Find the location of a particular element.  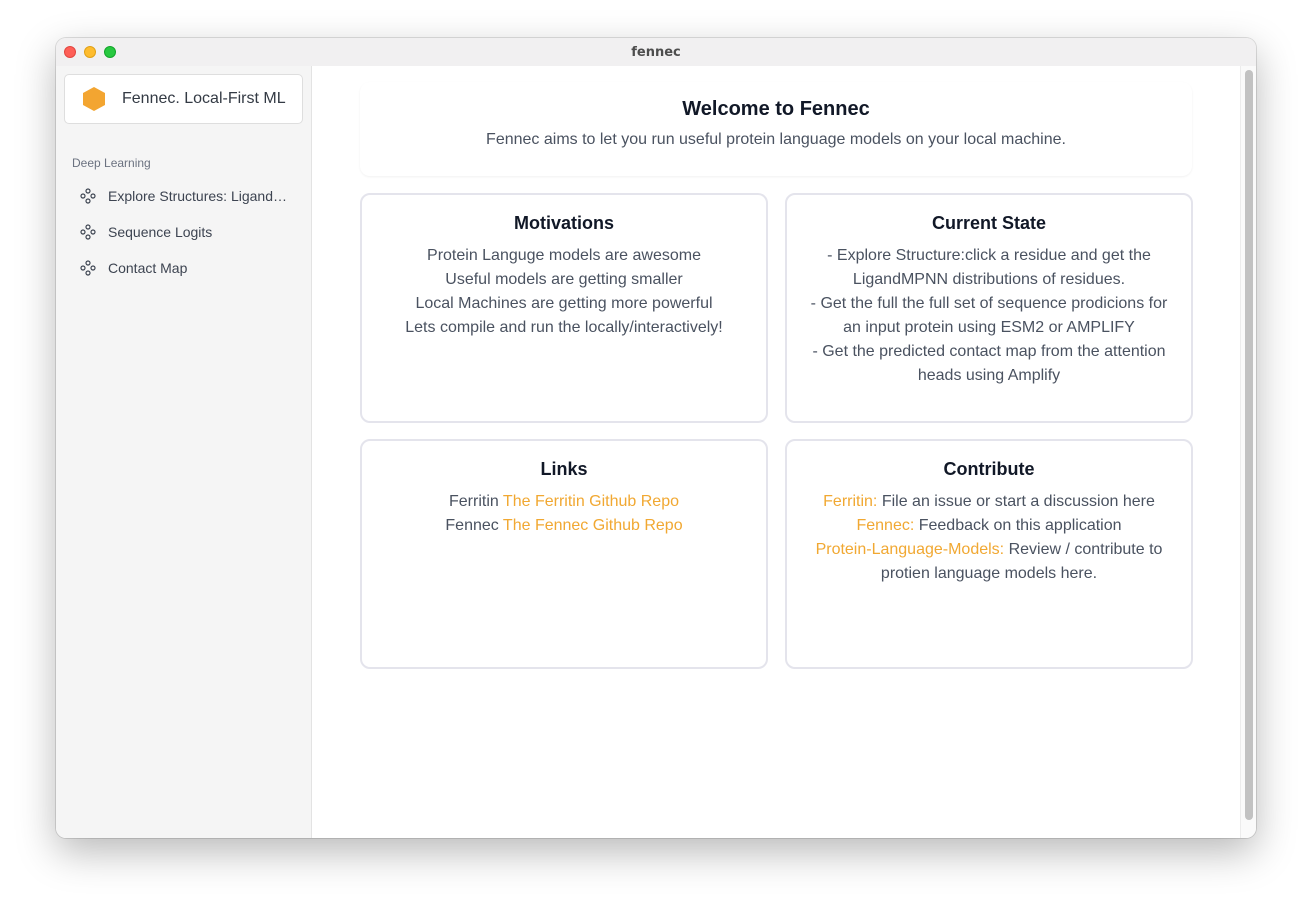

fennec-contribute-link: Fennec: is located at coordinates (885, 525).